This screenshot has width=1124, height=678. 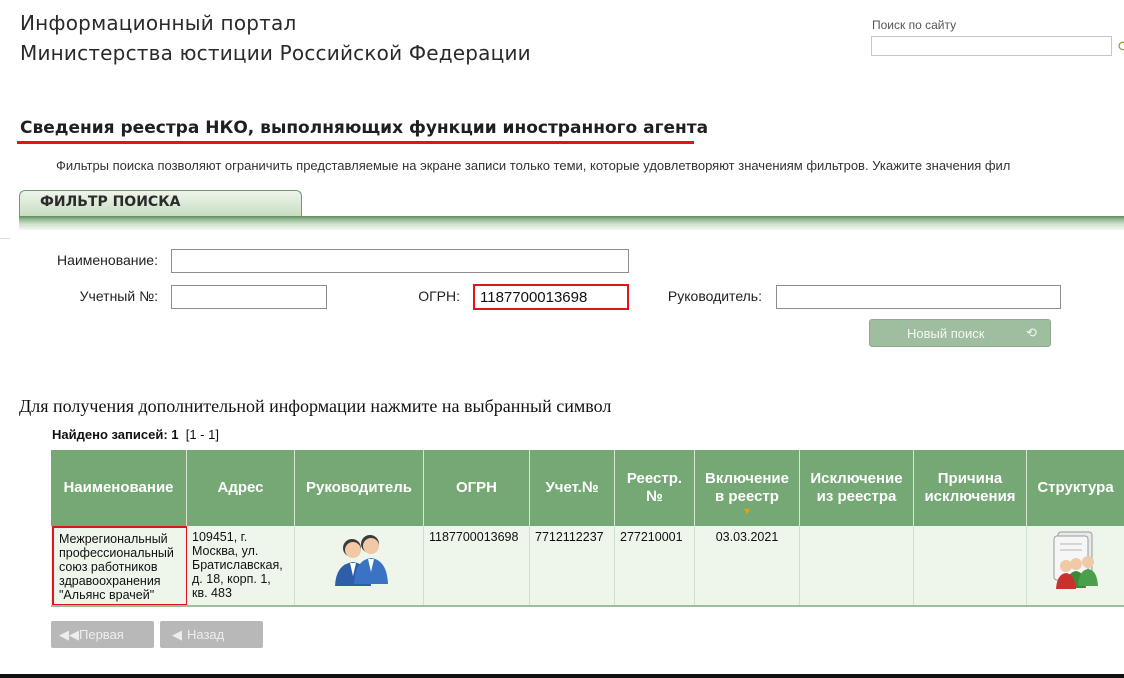 What do you see at coordinates (439, 296) in the screenshot?
I see `ogrn-label: ОГРН:` at bounding box center [439, 296].